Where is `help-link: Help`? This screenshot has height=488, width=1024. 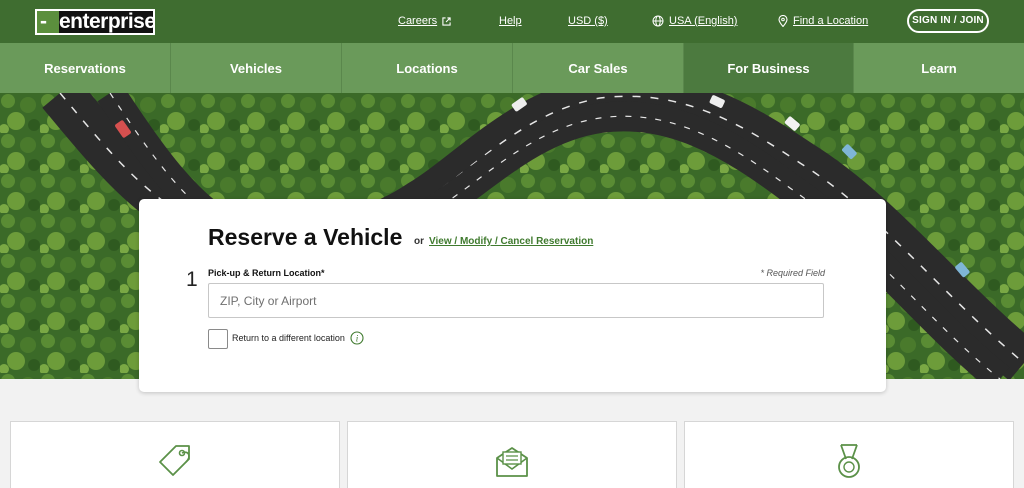 help-link: Help is located at coordinates (510, 21).